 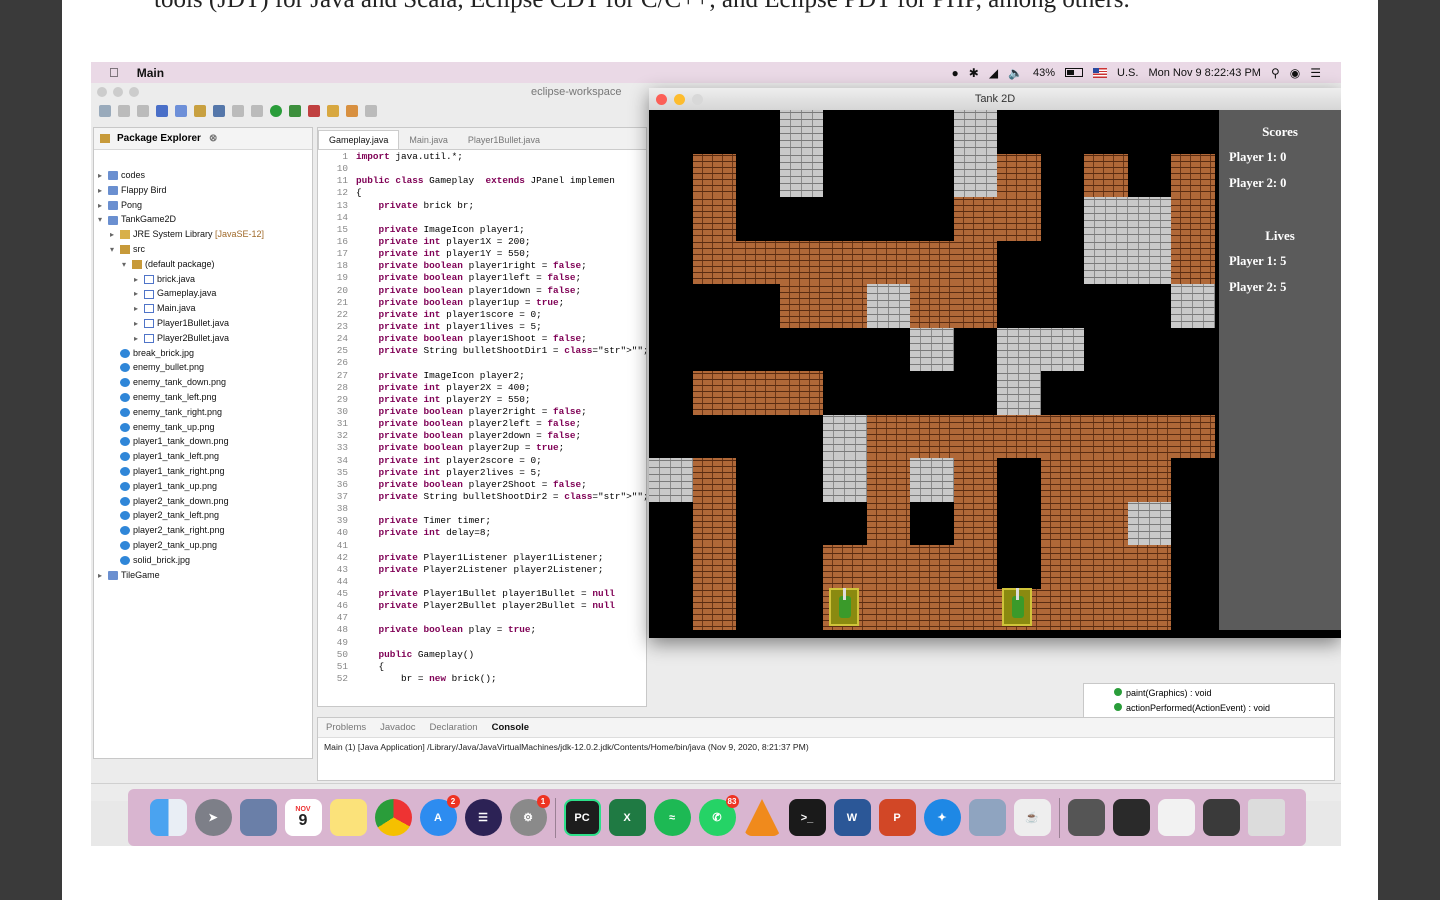 I want to click on bluetooth-icon: ✱, so click(x=974, y=73).